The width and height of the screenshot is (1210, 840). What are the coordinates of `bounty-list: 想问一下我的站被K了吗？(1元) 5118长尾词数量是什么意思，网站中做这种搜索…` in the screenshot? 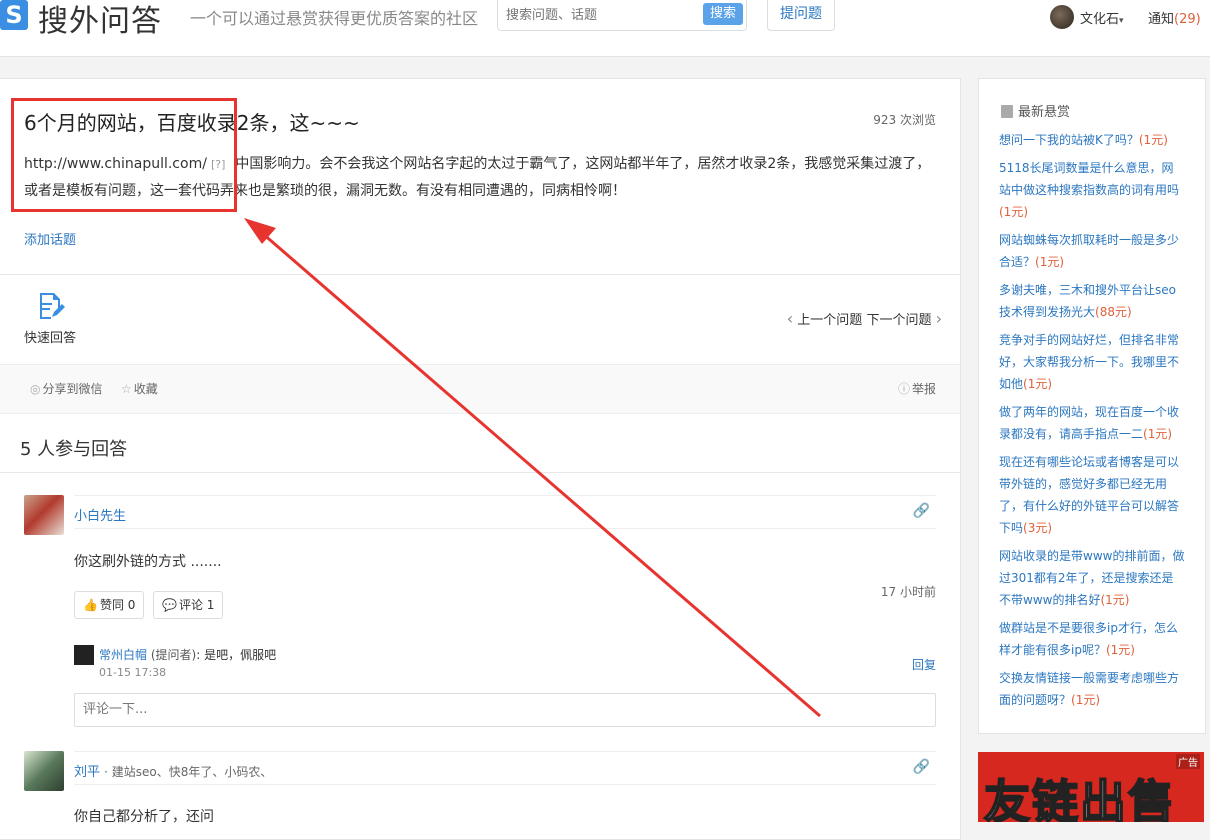 It's located at (1092, 423).